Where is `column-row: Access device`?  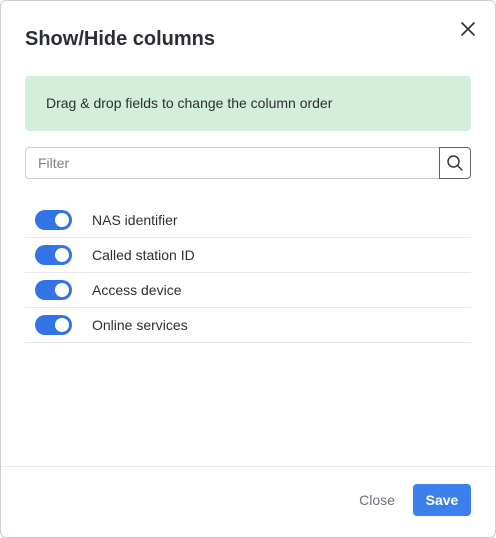
column-row: Access device is located at coordinates (248, 290).